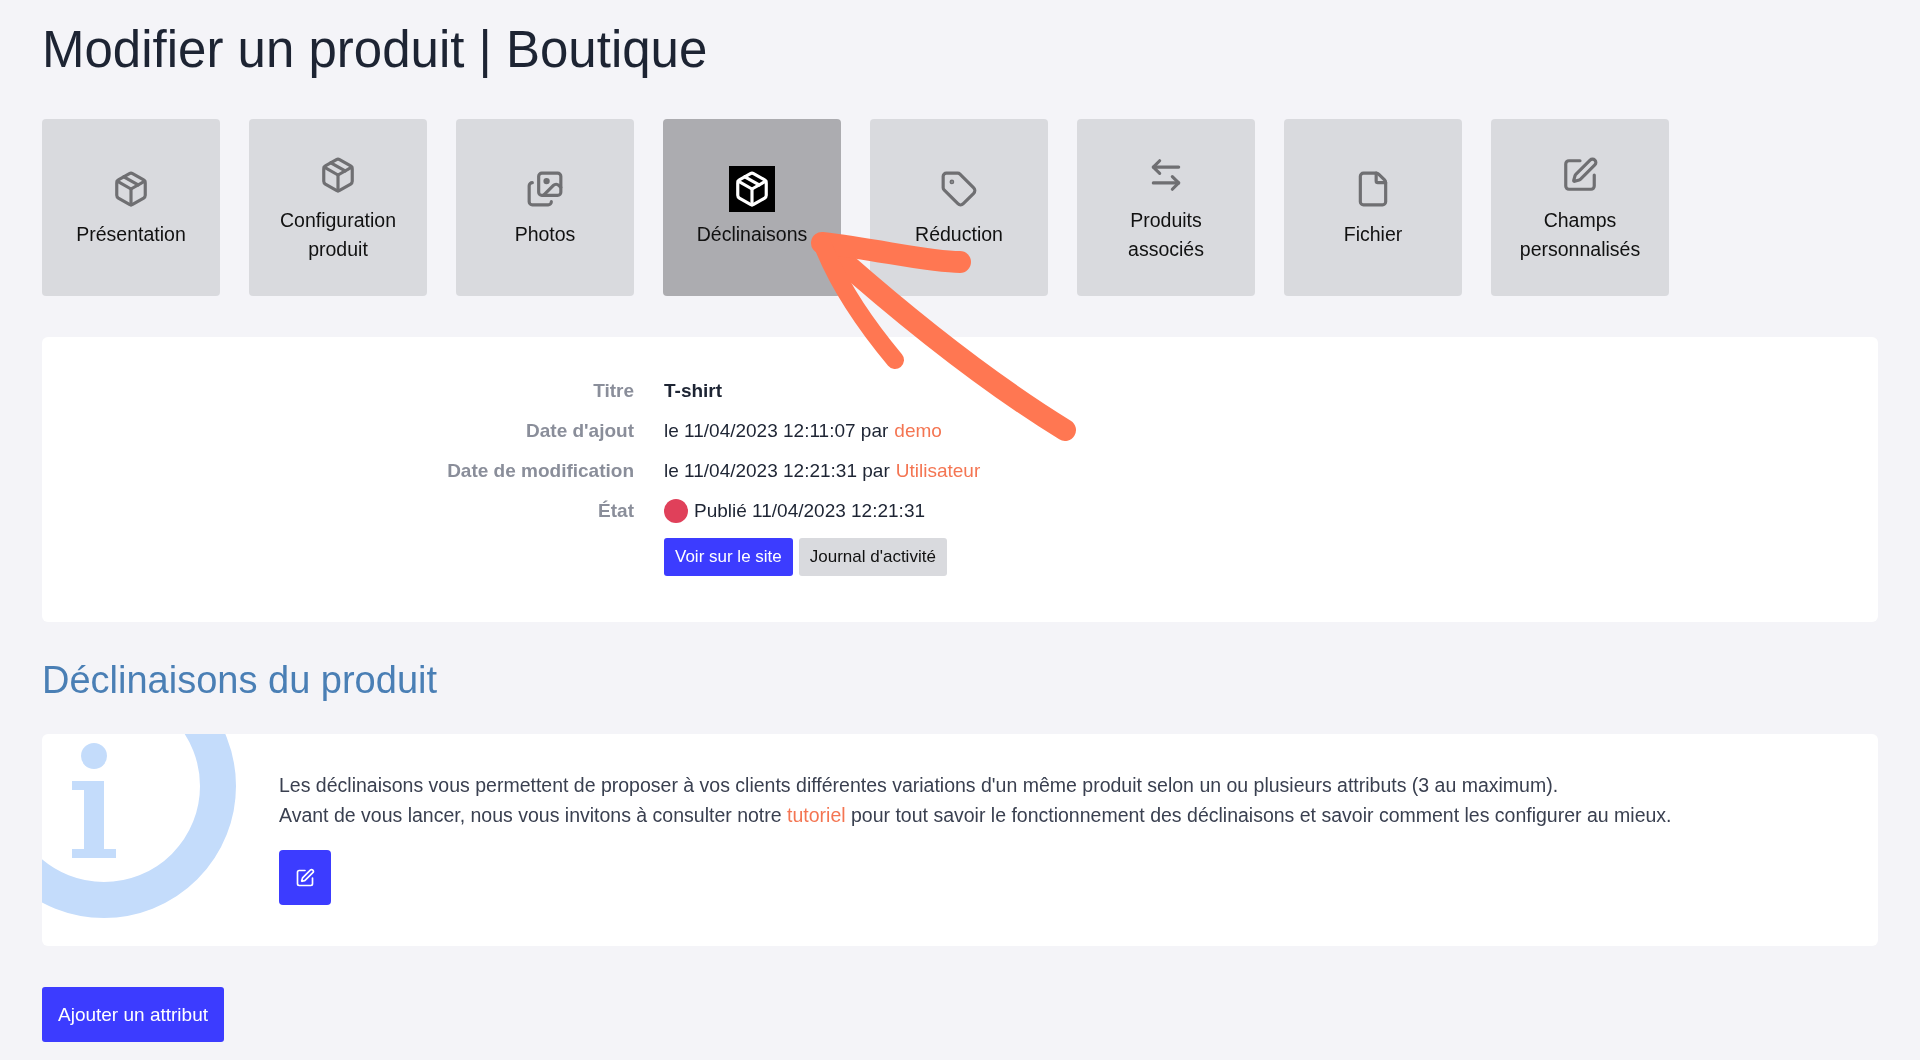 Image resolution: width=1920 pixels, height=1060 pixels. I want to click on box-icon, so click(752, 189).